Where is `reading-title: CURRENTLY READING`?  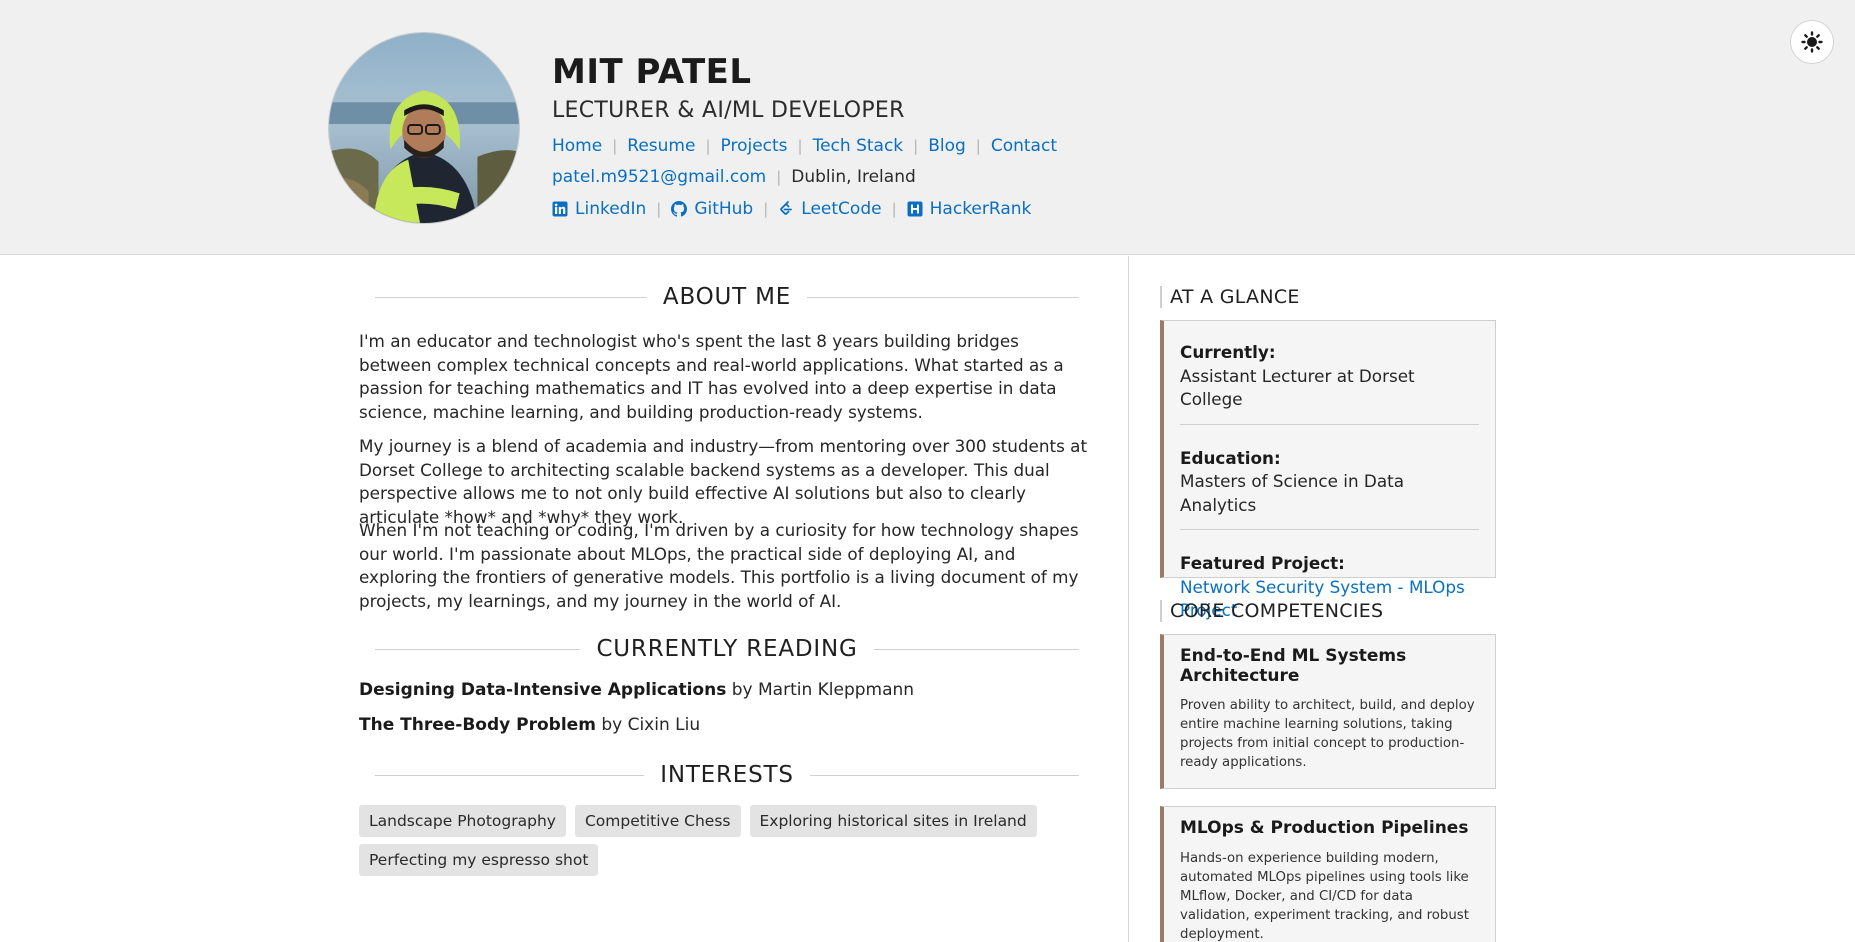
reading-title: CURRENTLY READING is located at coordinates (727, 649).